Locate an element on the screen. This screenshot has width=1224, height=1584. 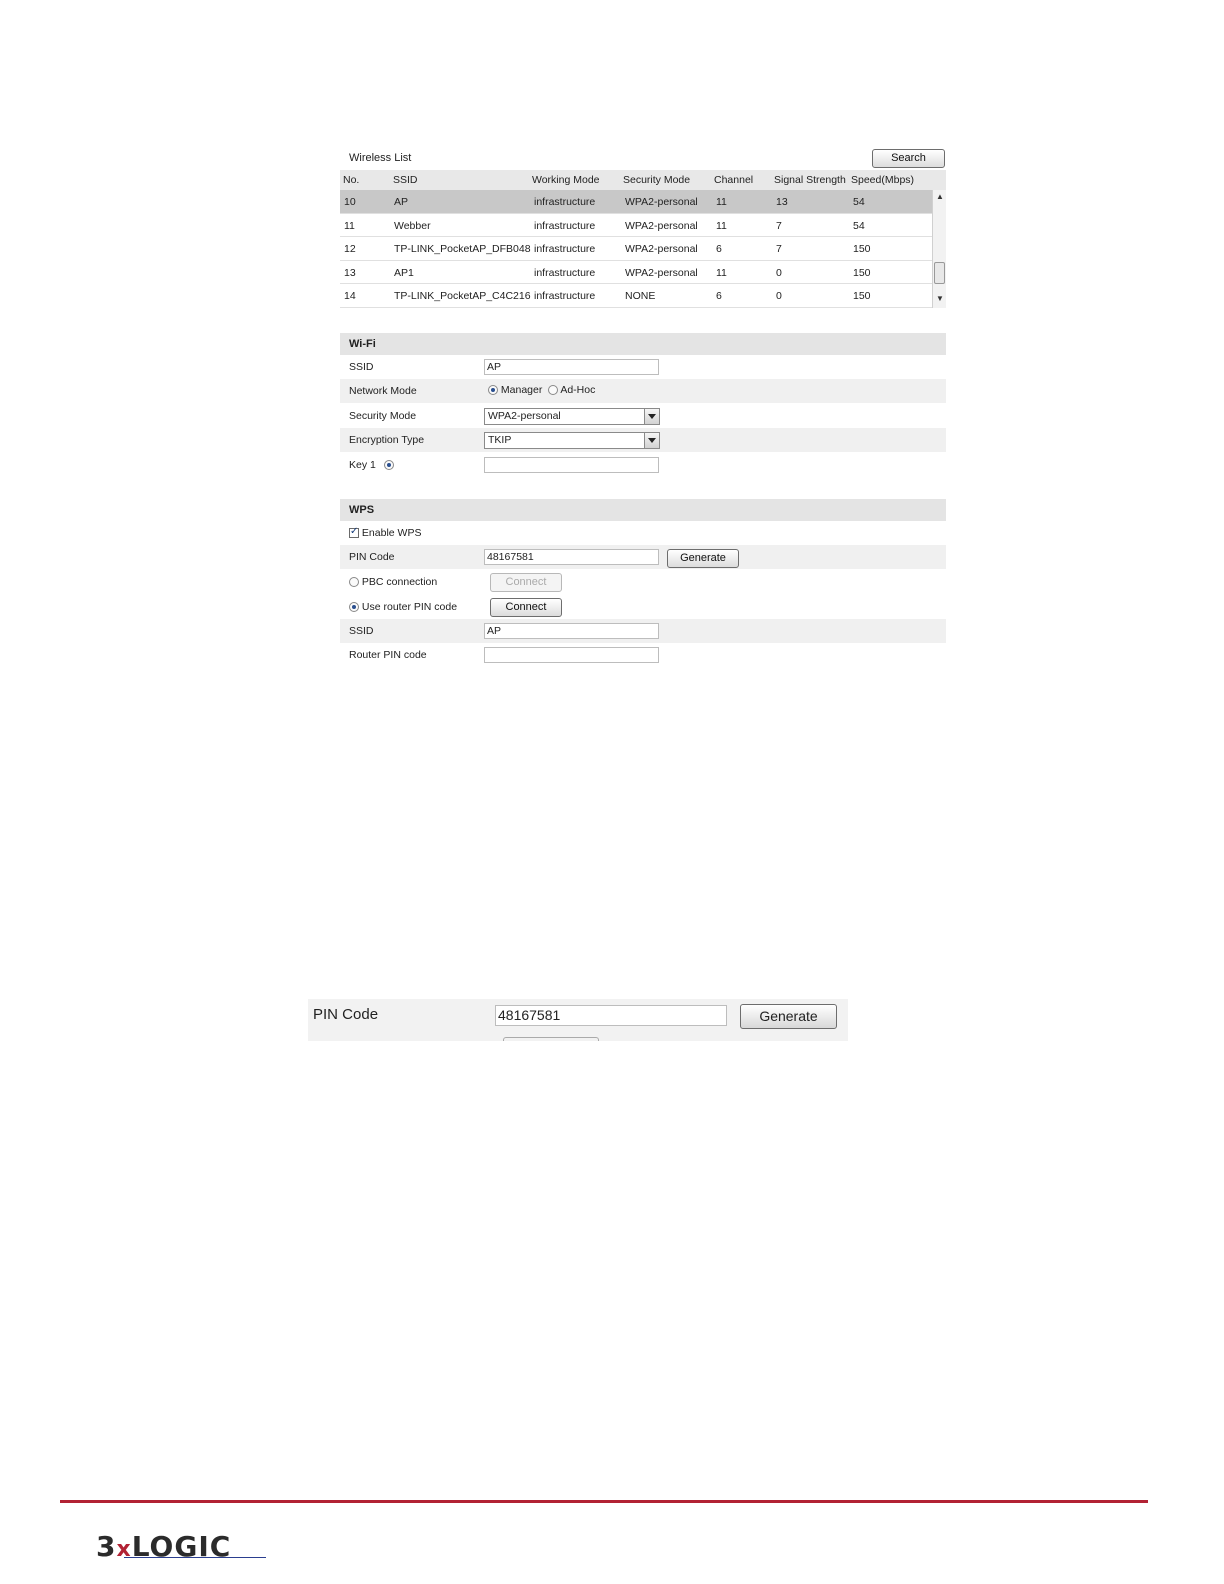
wps-ssid-input: AP is located at coordinates (571, 631).